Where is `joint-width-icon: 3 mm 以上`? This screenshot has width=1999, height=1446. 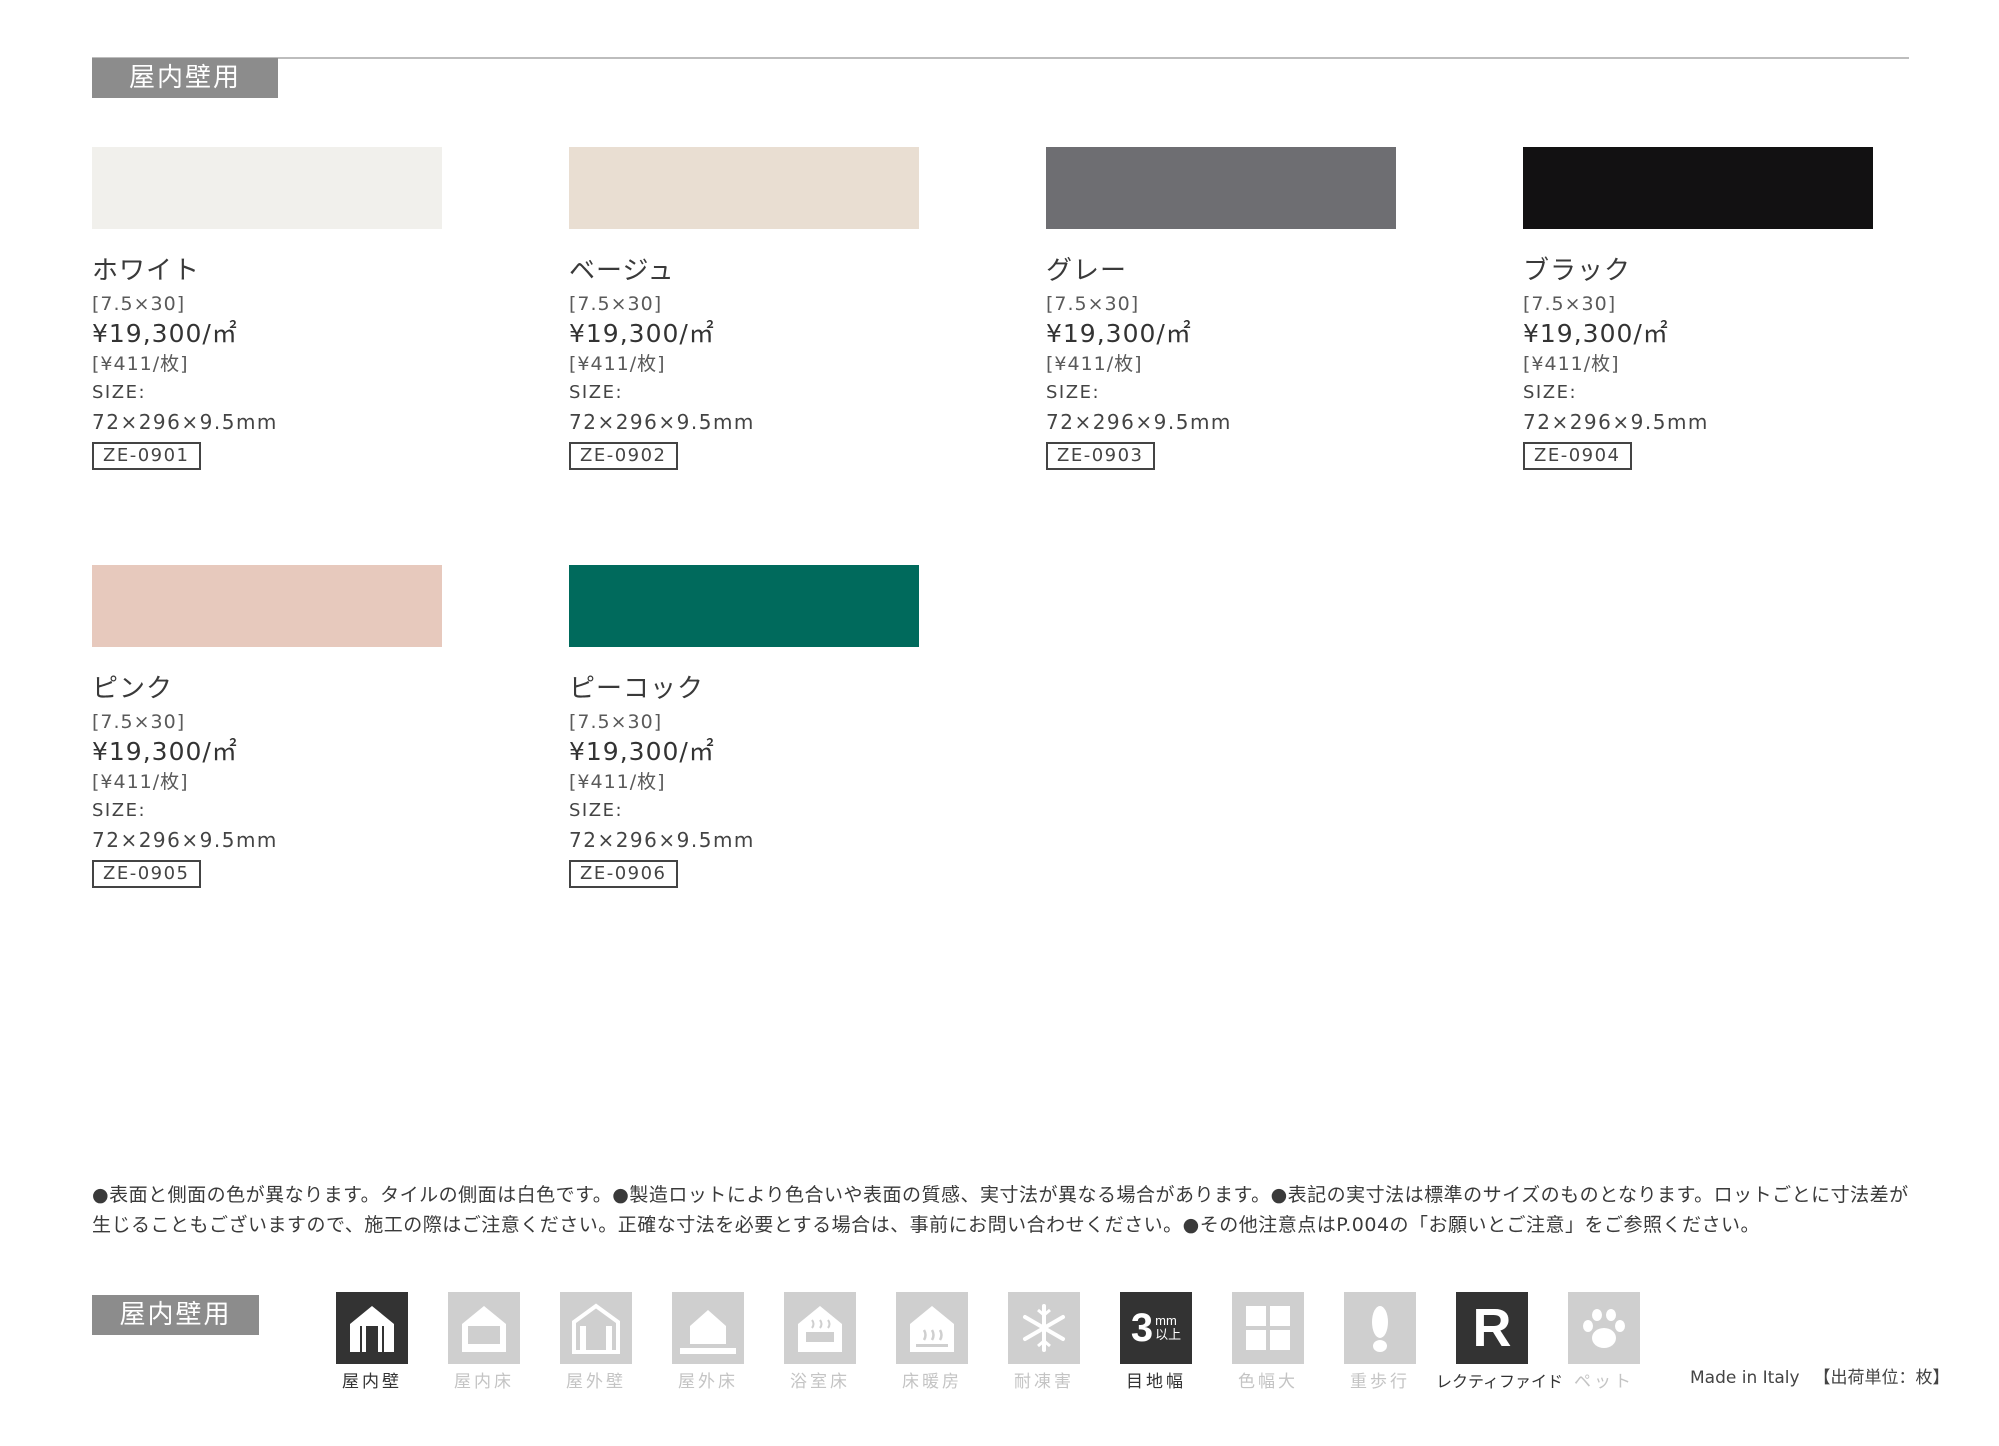 joint-width-icon: 3 mm 以上 is located at coordinates (1156, 1328).